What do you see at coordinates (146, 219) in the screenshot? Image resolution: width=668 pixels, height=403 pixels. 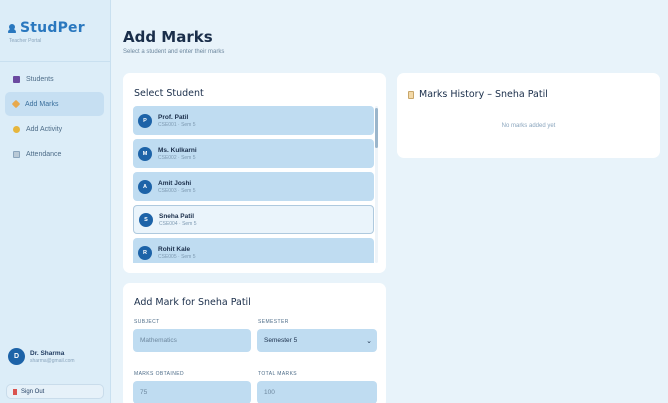 I see `student-avatar: S` at bounding box center [146, 219].